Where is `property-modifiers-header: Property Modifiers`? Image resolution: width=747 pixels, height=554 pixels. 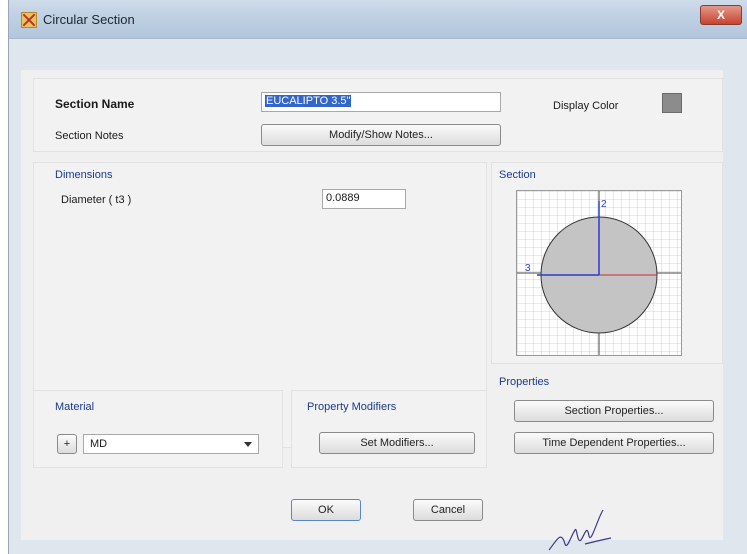 property-modifiers-header: Property Modifiers is located at coordinates (352, 407).